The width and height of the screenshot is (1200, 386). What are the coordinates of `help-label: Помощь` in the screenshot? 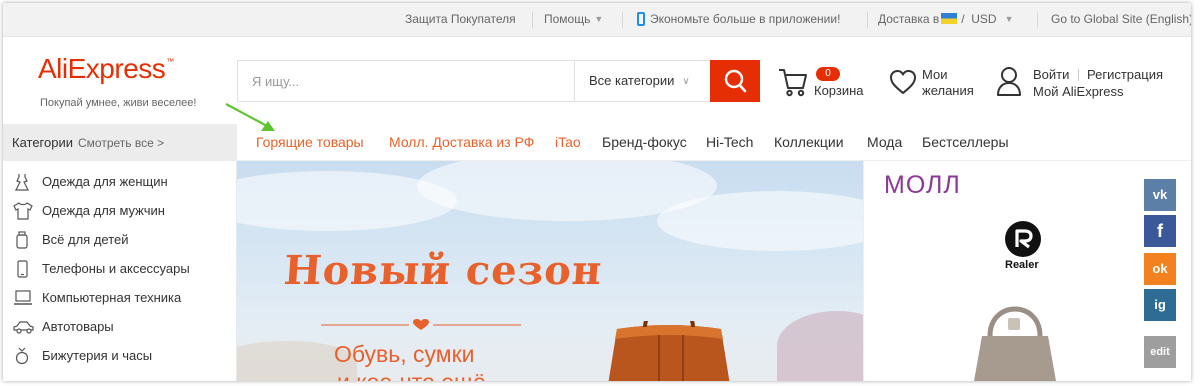 It's located at (567, 19).